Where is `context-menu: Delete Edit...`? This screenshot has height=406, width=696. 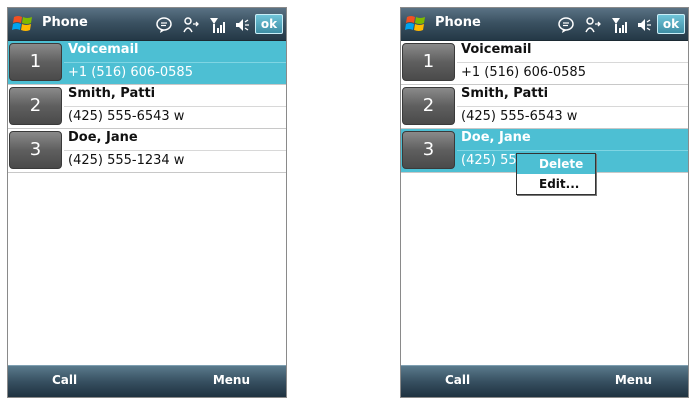 context-menu: Delete Edit... is located at coordinates (556, 174).